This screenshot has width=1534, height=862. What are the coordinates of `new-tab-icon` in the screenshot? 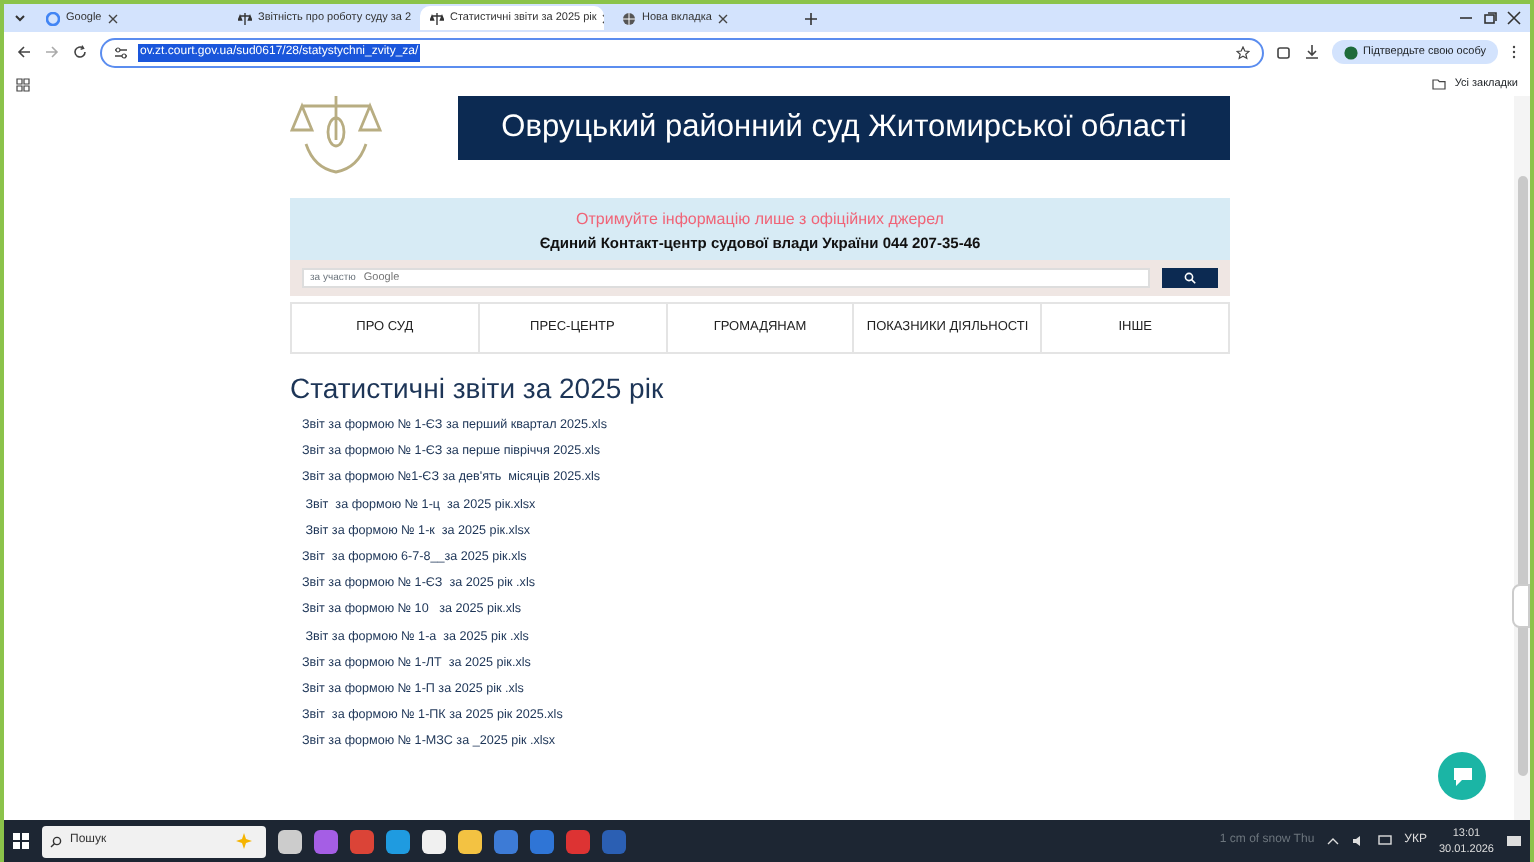 It's located at (811, 18).